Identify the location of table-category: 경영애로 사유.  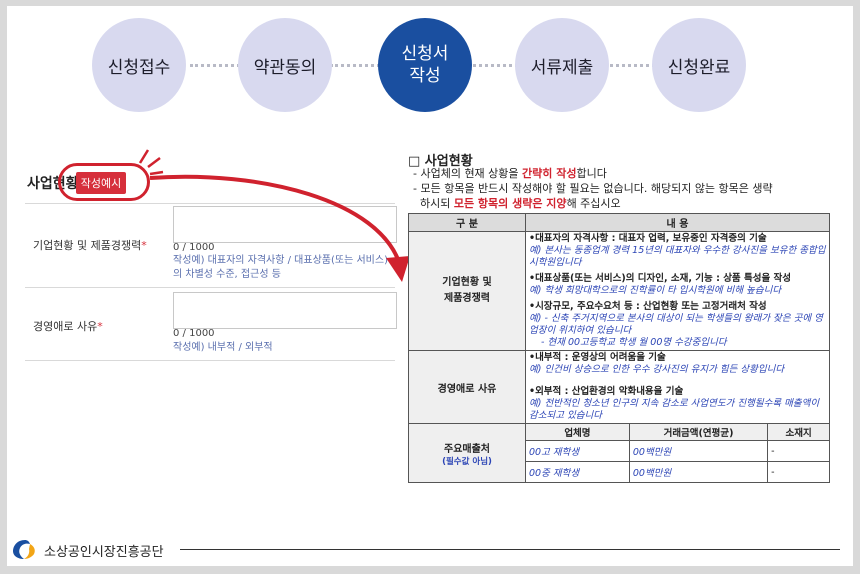
(467, 387).